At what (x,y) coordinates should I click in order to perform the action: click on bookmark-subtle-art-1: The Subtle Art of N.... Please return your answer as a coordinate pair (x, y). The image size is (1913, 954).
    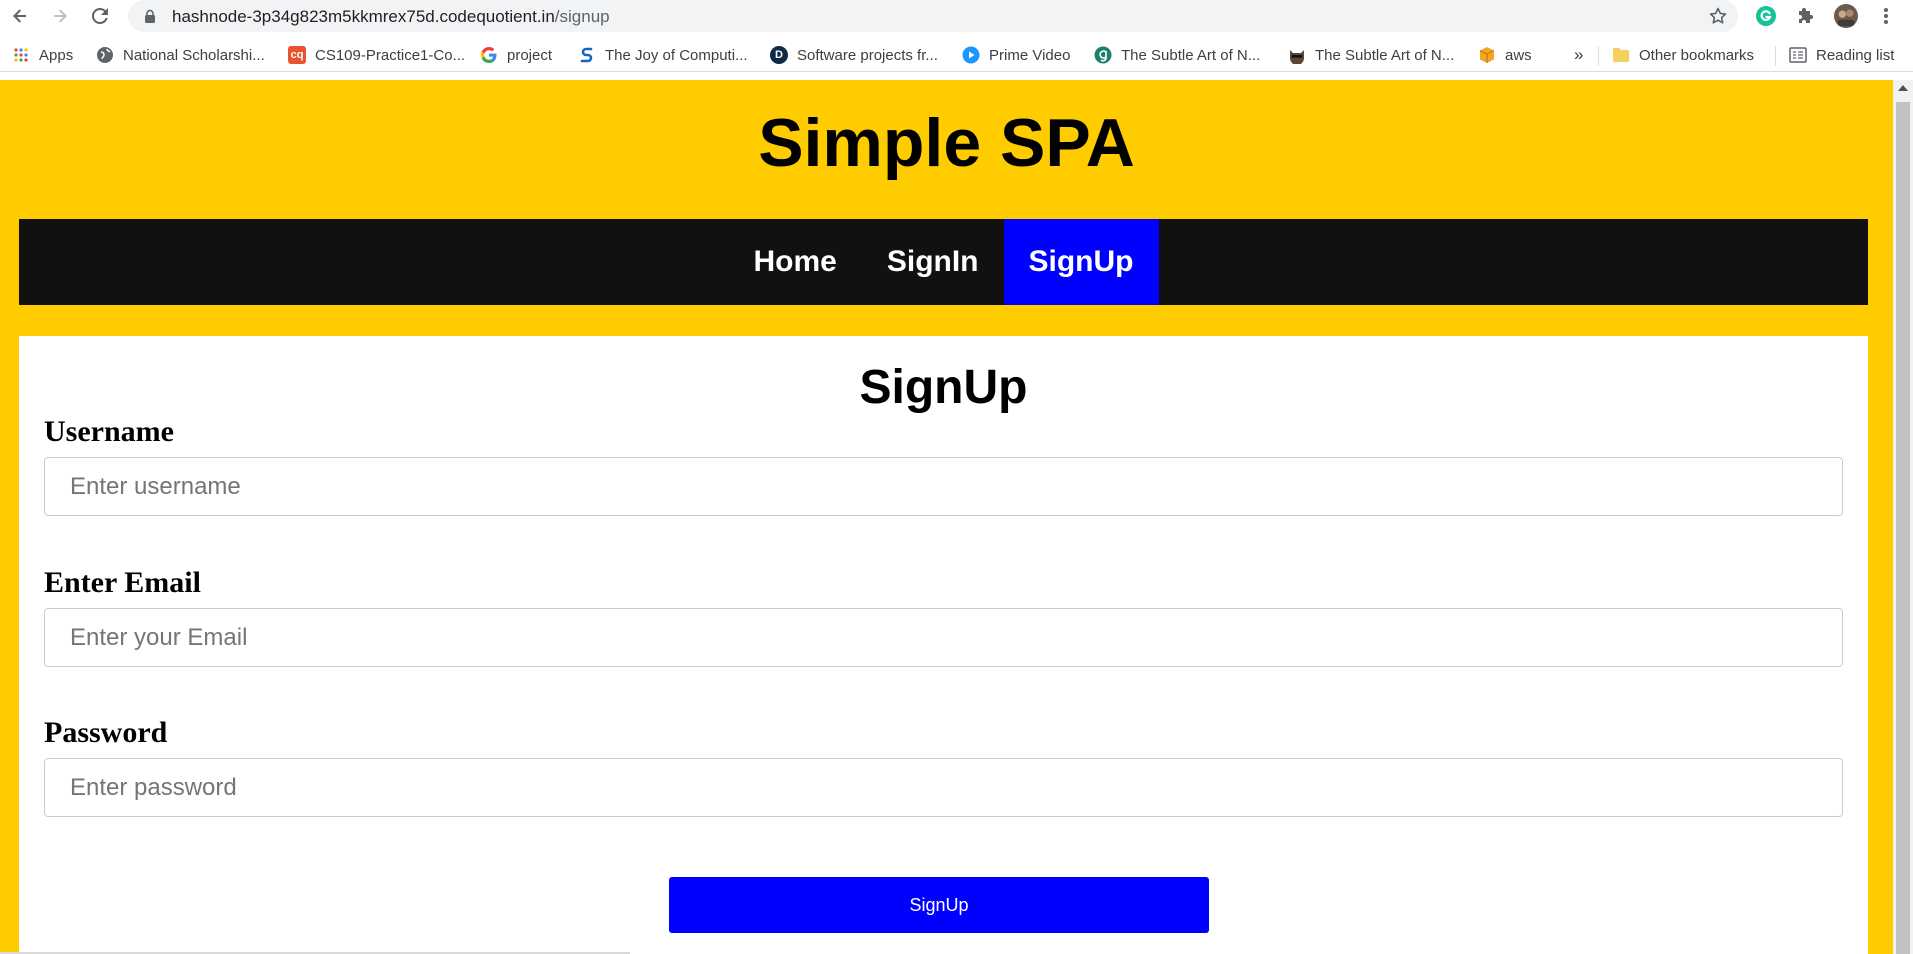
    Looking at the image, I should click on (1177, 55).